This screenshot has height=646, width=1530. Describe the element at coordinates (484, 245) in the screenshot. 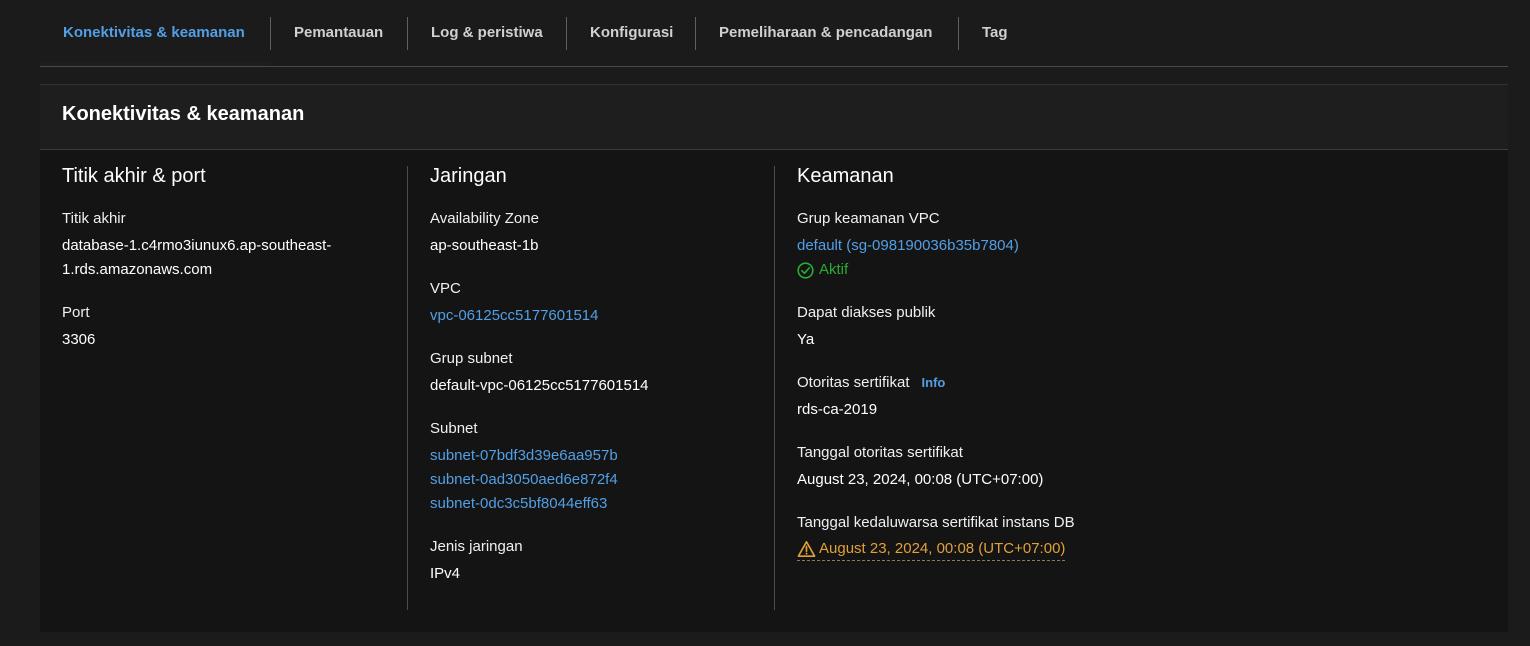

I see `availability-zone-value: ap-southeast-1b` at that location.